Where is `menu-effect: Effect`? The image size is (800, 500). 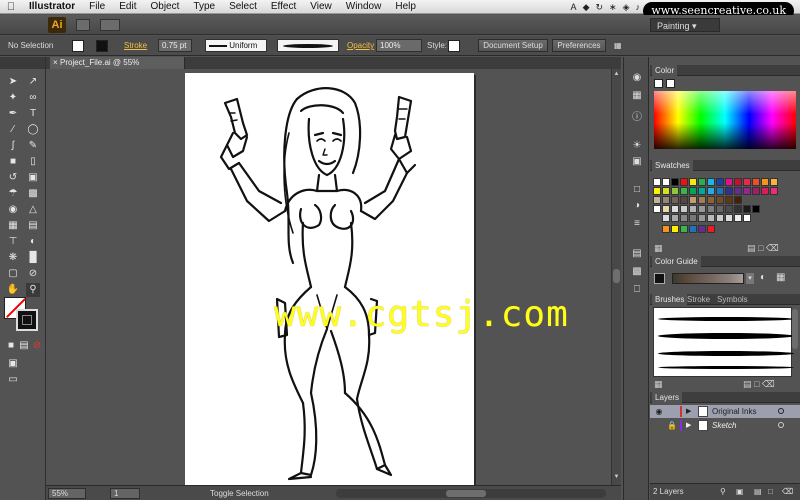
menu-effect: Effect is located at coordinates (283, 7).